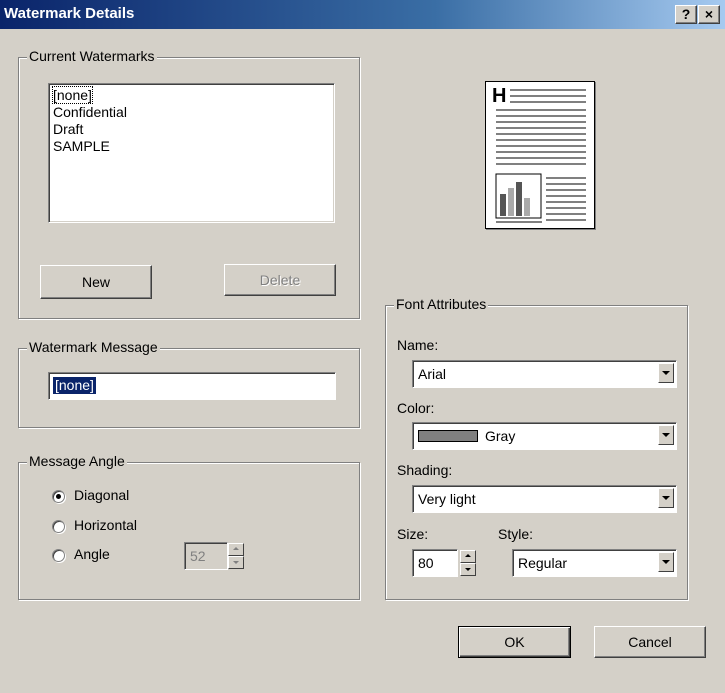  What do you see at coordinates (468, 569) in the screenshot?
I see `size-spin-down` at bounding box center [468, 569].